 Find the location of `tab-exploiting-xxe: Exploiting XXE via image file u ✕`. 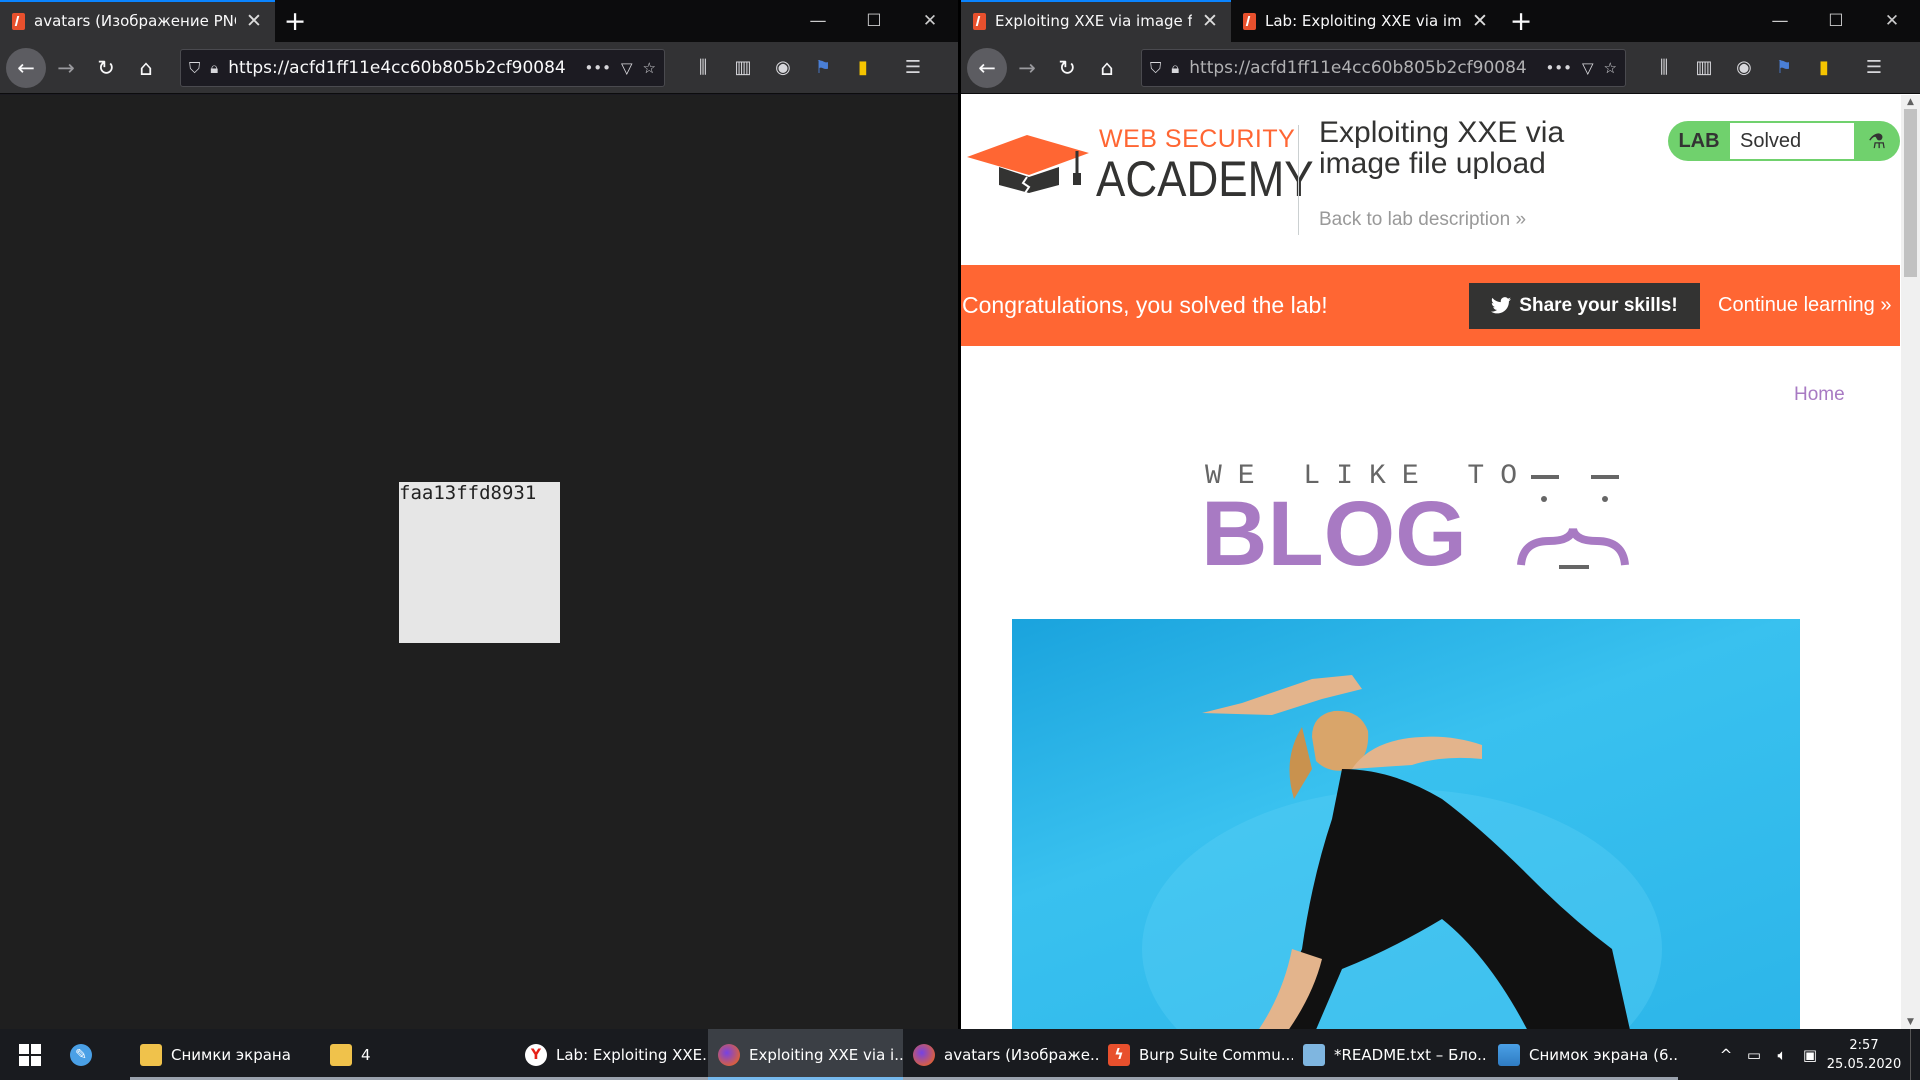

tab-exploiting-xxe: Exploiting XXE via image file u ✕ is located at coordinates (1096, 21).